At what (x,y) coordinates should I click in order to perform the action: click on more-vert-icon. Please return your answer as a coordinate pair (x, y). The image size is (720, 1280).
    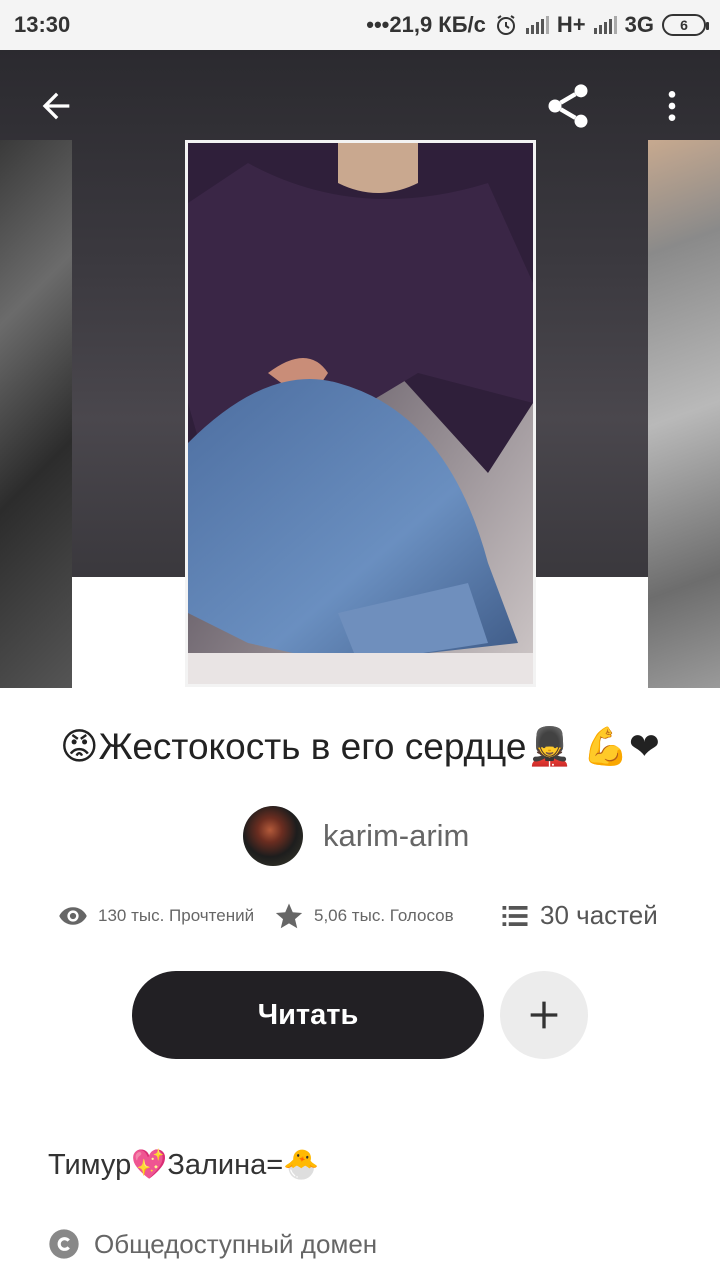
    Looking at the image, I should click on (672, 106).